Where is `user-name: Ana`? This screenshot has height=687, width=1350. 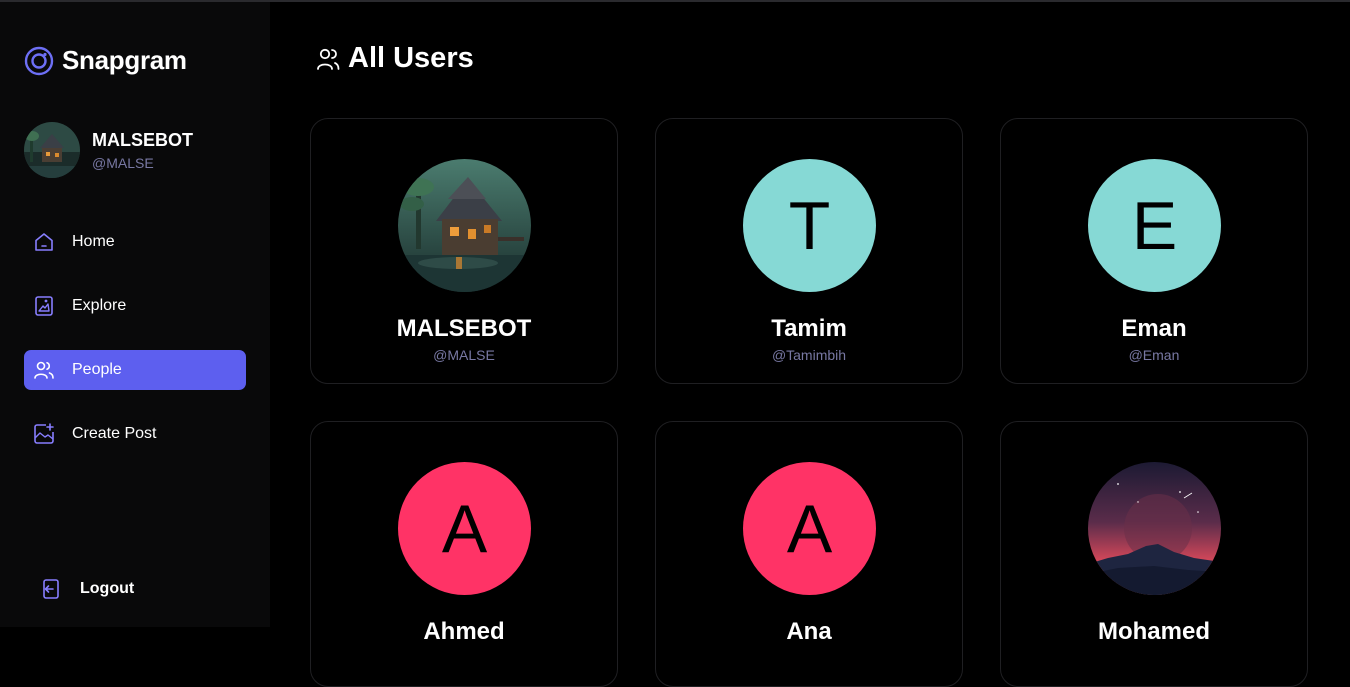 user-name: Ana is located at coordinates (809, 631).